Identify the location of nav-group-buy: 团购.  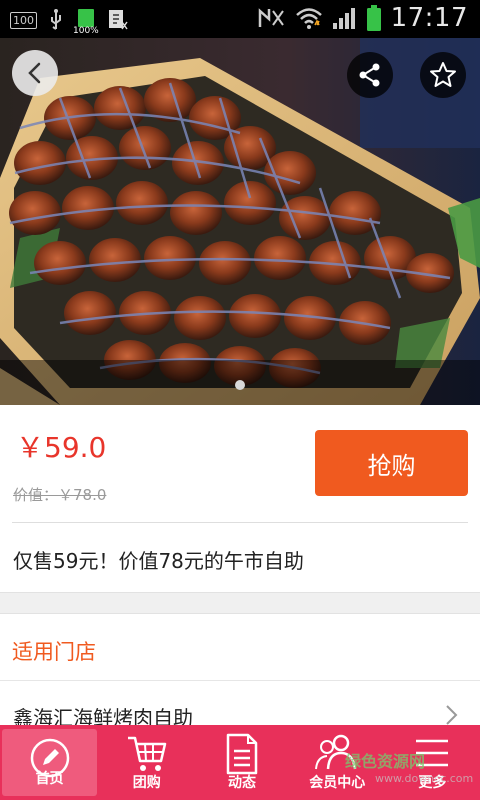
(146, 762).